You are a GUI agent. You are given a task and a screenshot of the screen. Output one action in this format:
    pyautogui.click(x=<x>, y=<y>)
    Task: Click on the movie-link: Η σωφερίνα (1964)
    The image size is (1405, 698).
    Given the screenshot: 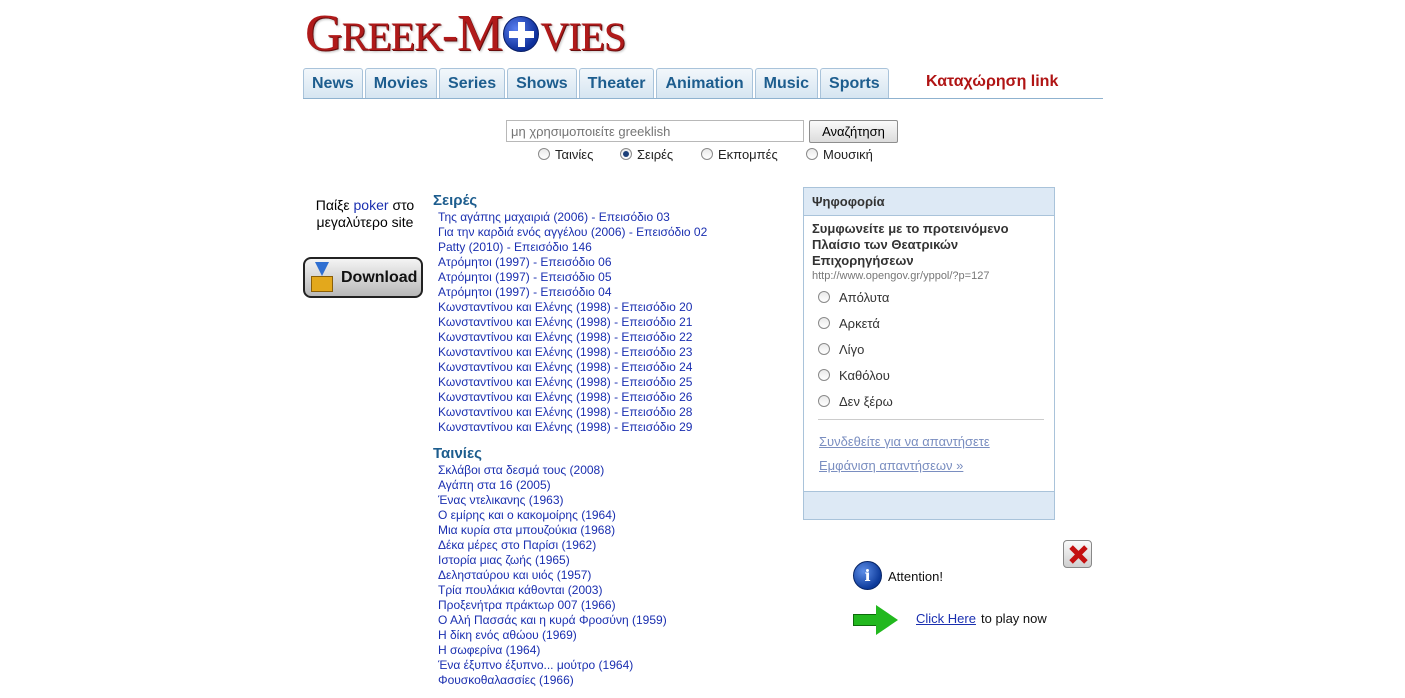 What is the action you would take?
    pyautogui.click(x=489, y=650)
    